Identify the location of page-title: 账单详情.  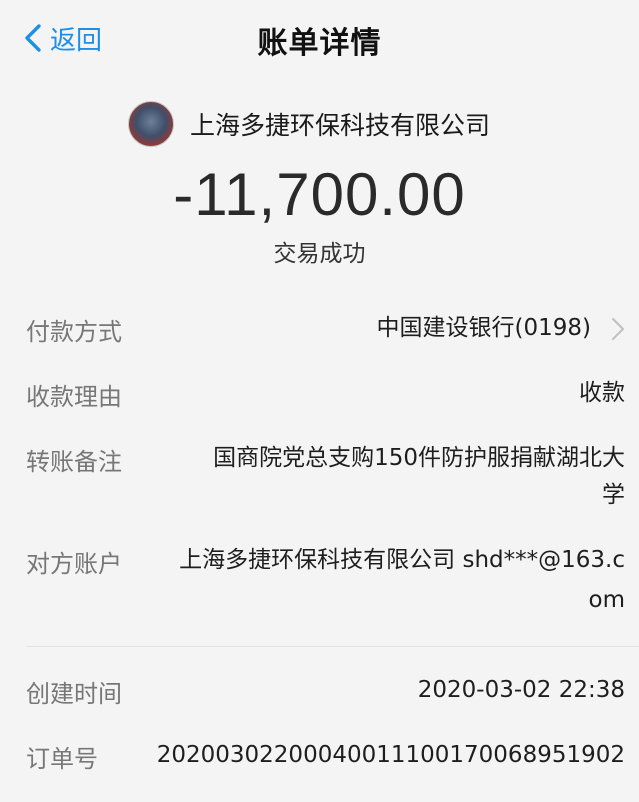
(319, 43).